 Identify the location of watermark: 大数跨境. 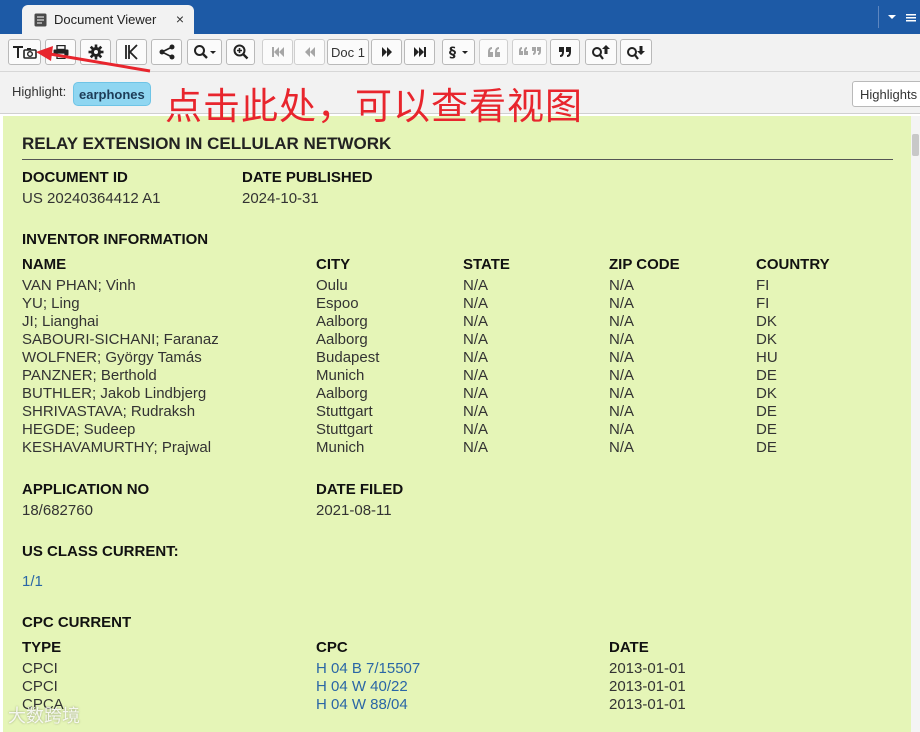
(44, 716).